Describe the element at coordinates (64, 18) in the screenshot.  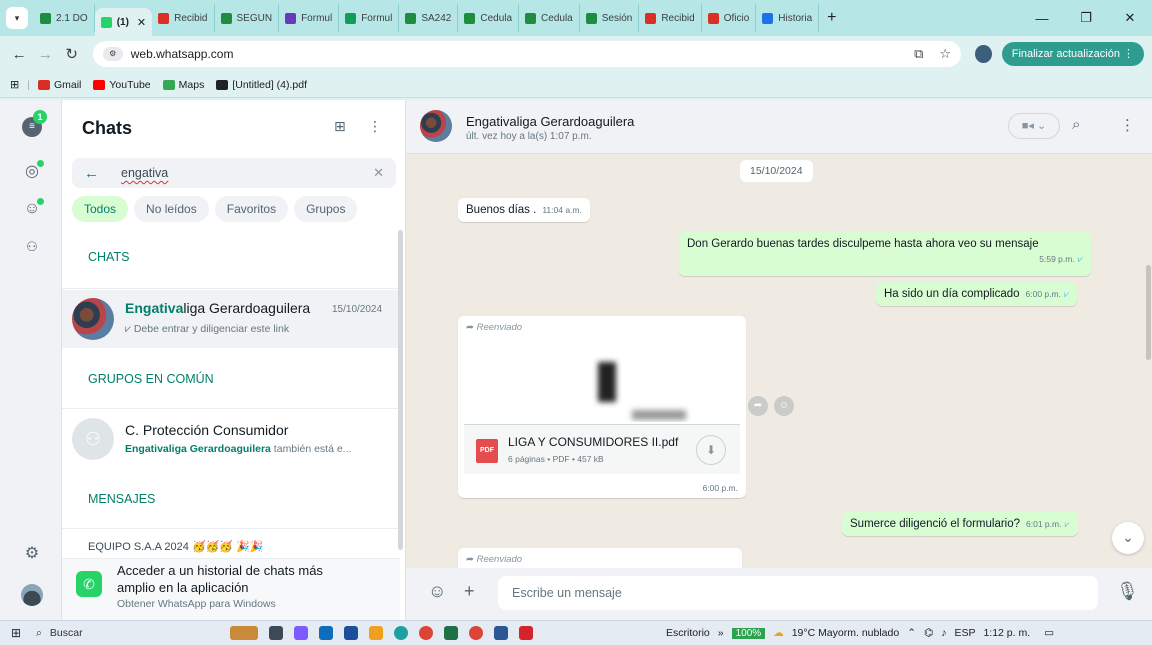
I see `browser-tab: 2.1 DO` at that location.